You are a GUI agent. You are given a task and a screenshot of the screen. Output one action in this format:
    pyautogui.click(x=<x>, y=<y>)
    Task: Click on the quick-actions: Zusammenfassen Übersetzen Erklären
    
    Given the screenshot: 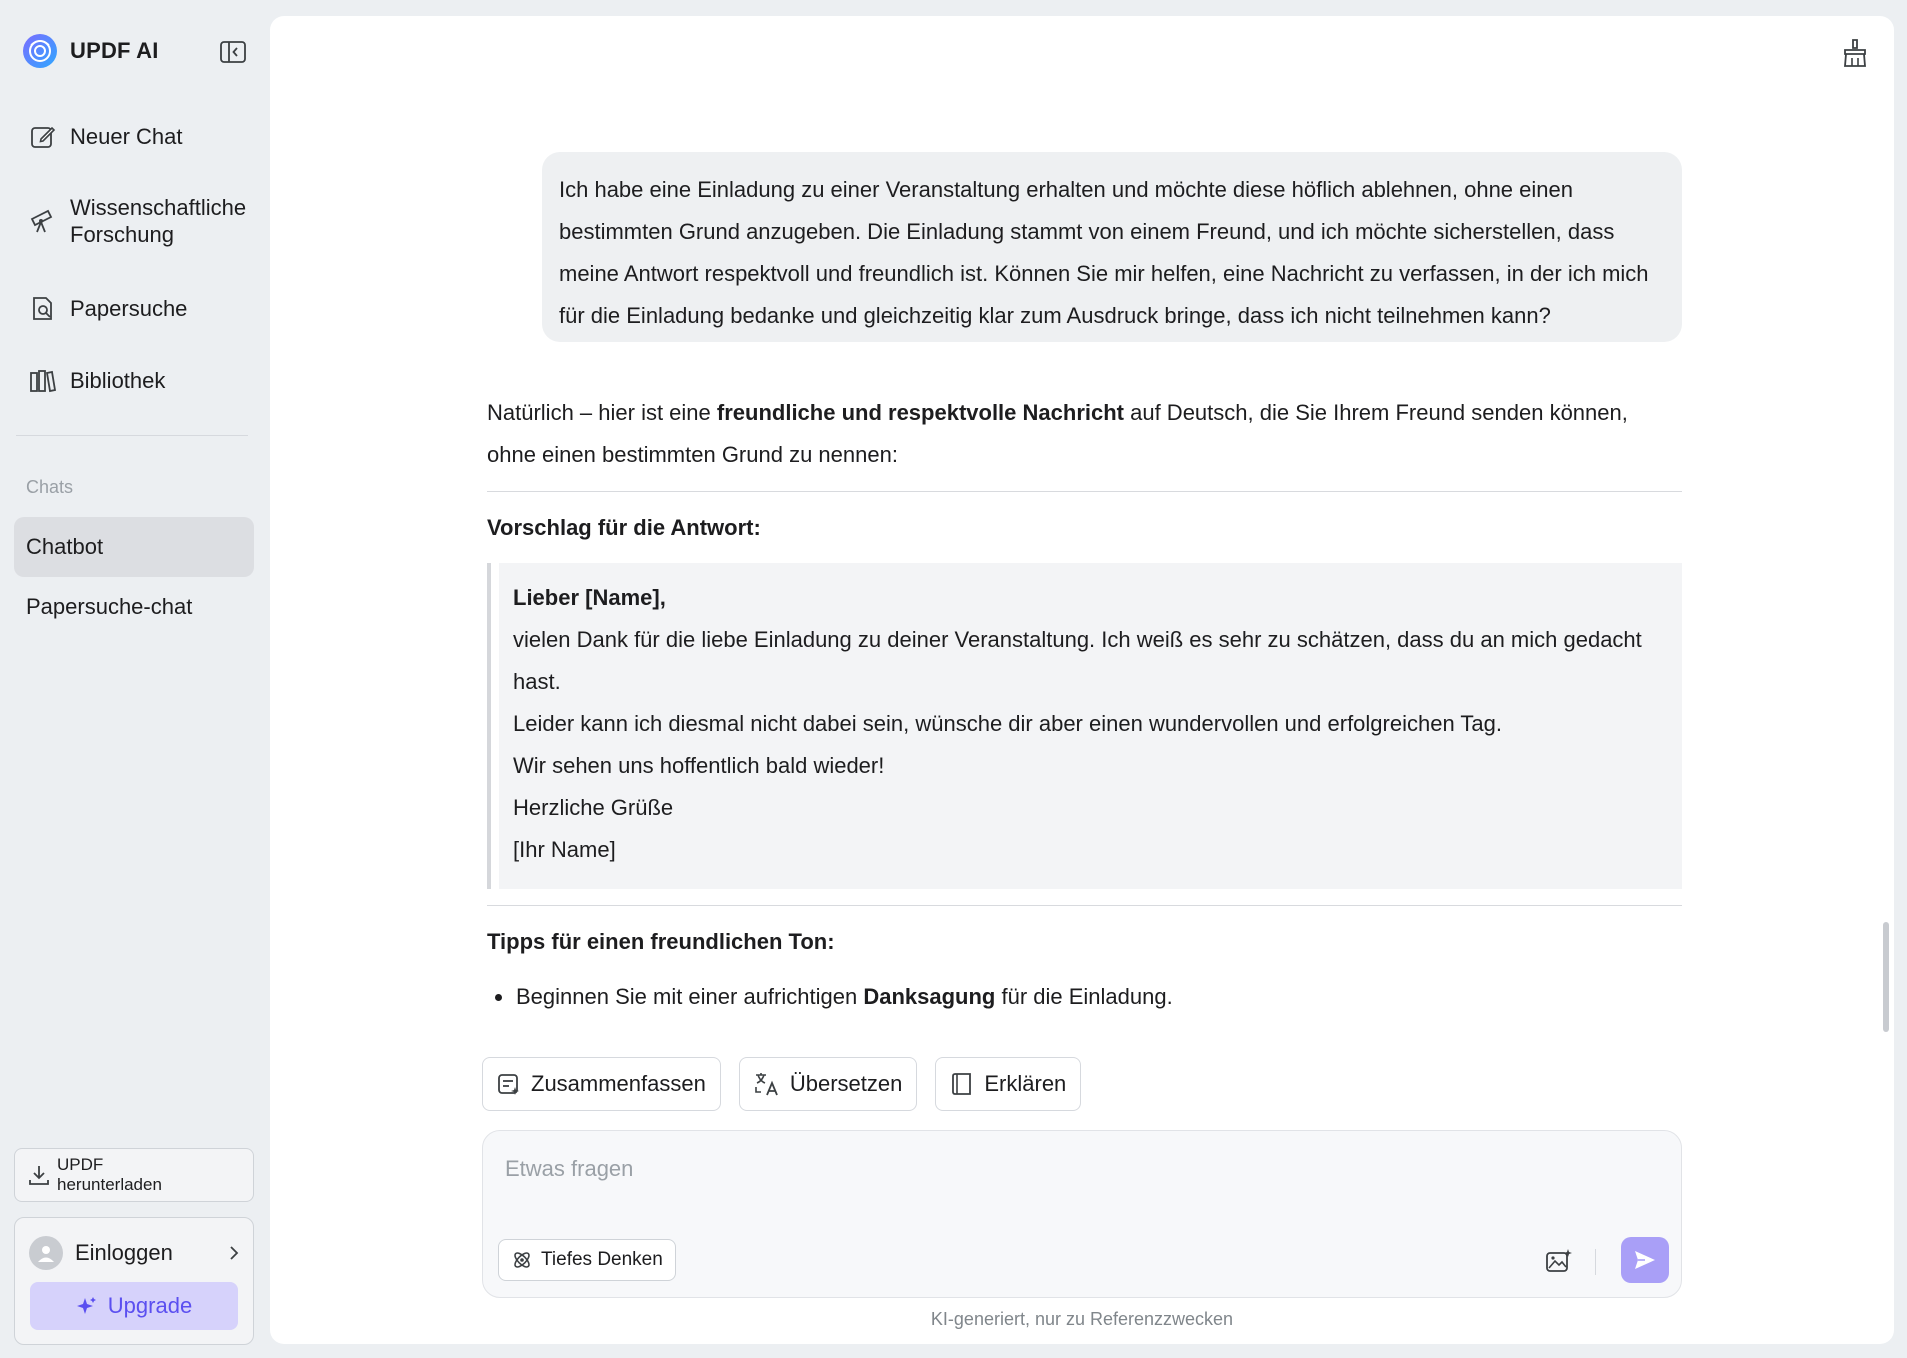 What is the action you would take?
    pyautogui.click(x=782, y=1084)
    